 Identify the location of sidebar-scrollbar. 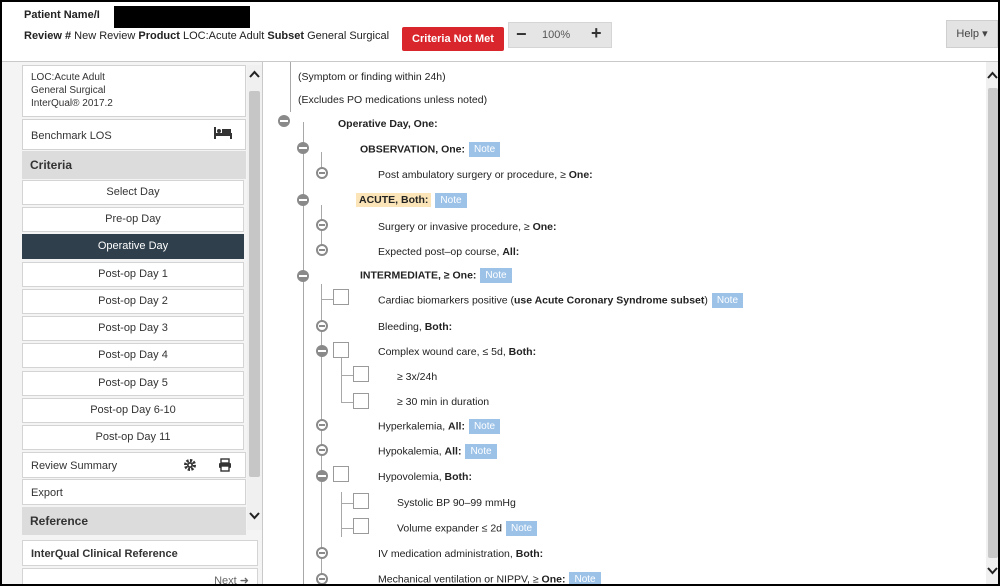
(254, 297).